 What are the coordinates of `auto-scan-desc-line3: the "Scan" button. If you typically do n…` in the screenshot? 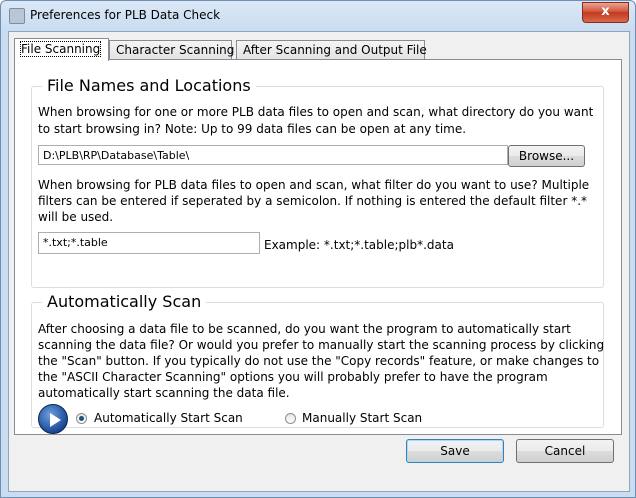 It's located at (319, 361).